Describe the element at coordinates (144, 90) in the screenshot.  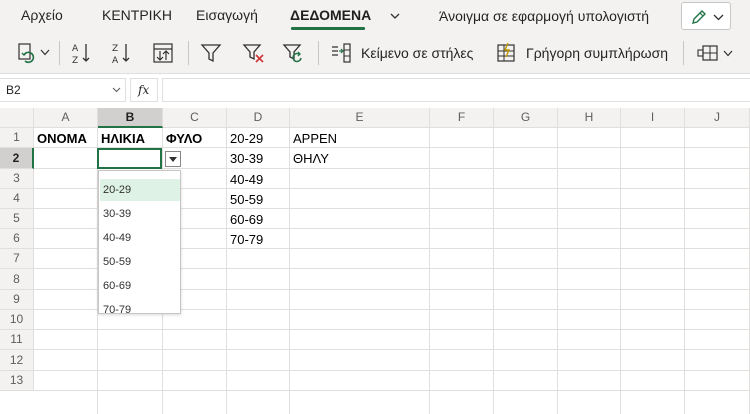
I see `insert-function-button: fx` at that location.